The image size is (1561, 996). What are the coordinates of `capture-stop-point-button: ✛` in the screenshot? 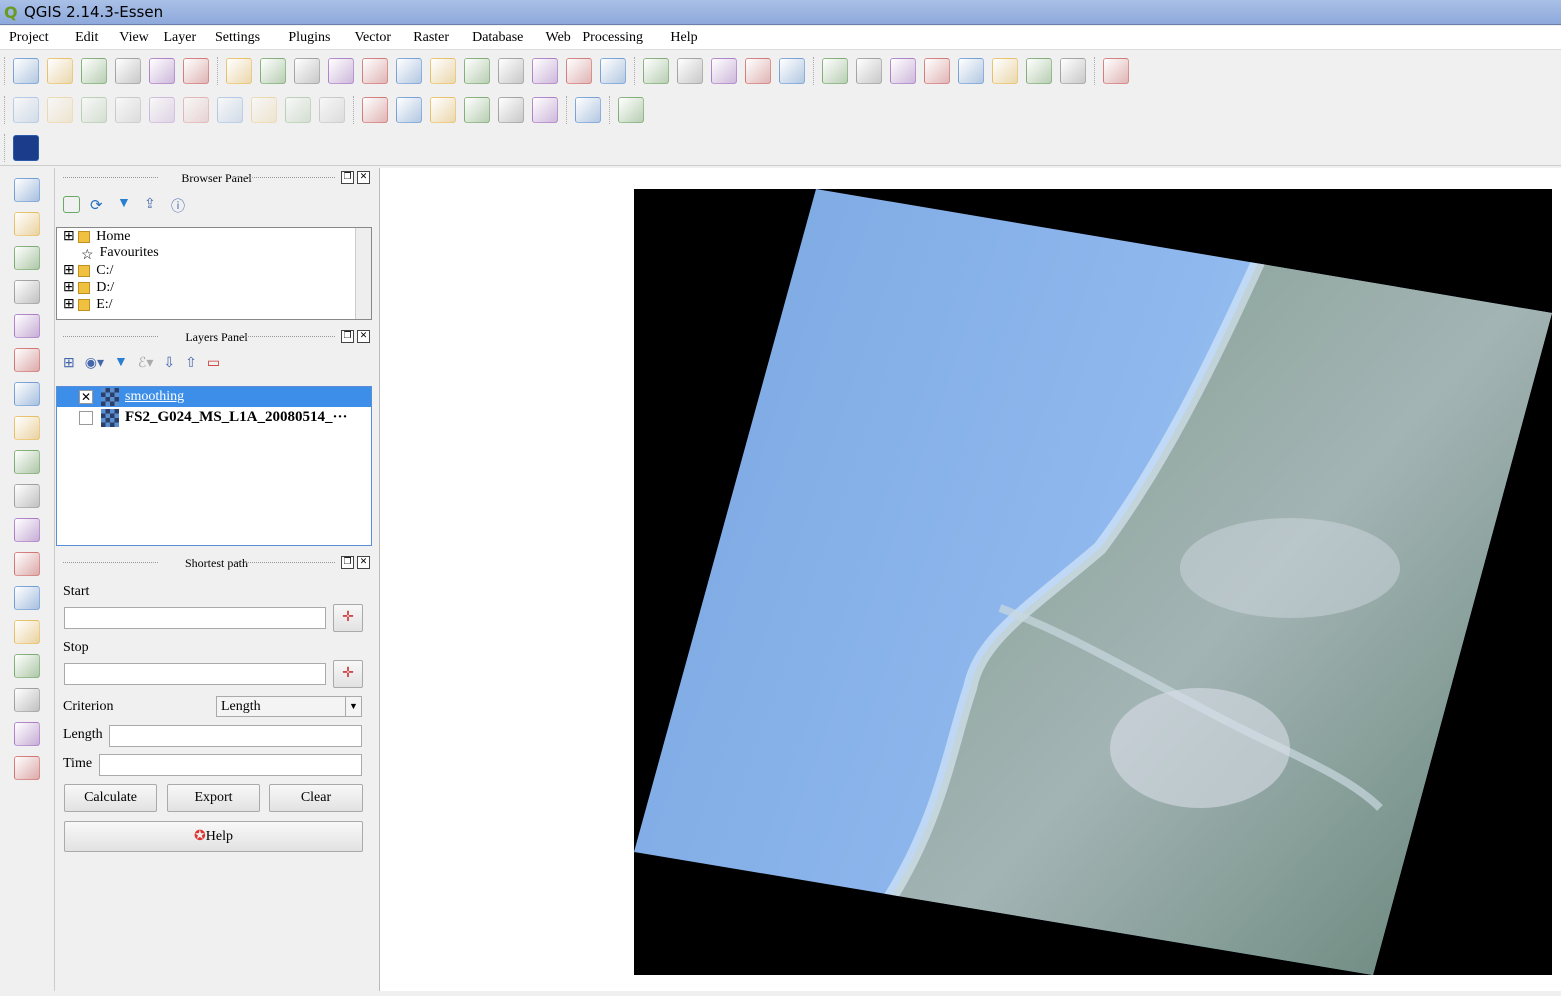 It's located at (348, 674).